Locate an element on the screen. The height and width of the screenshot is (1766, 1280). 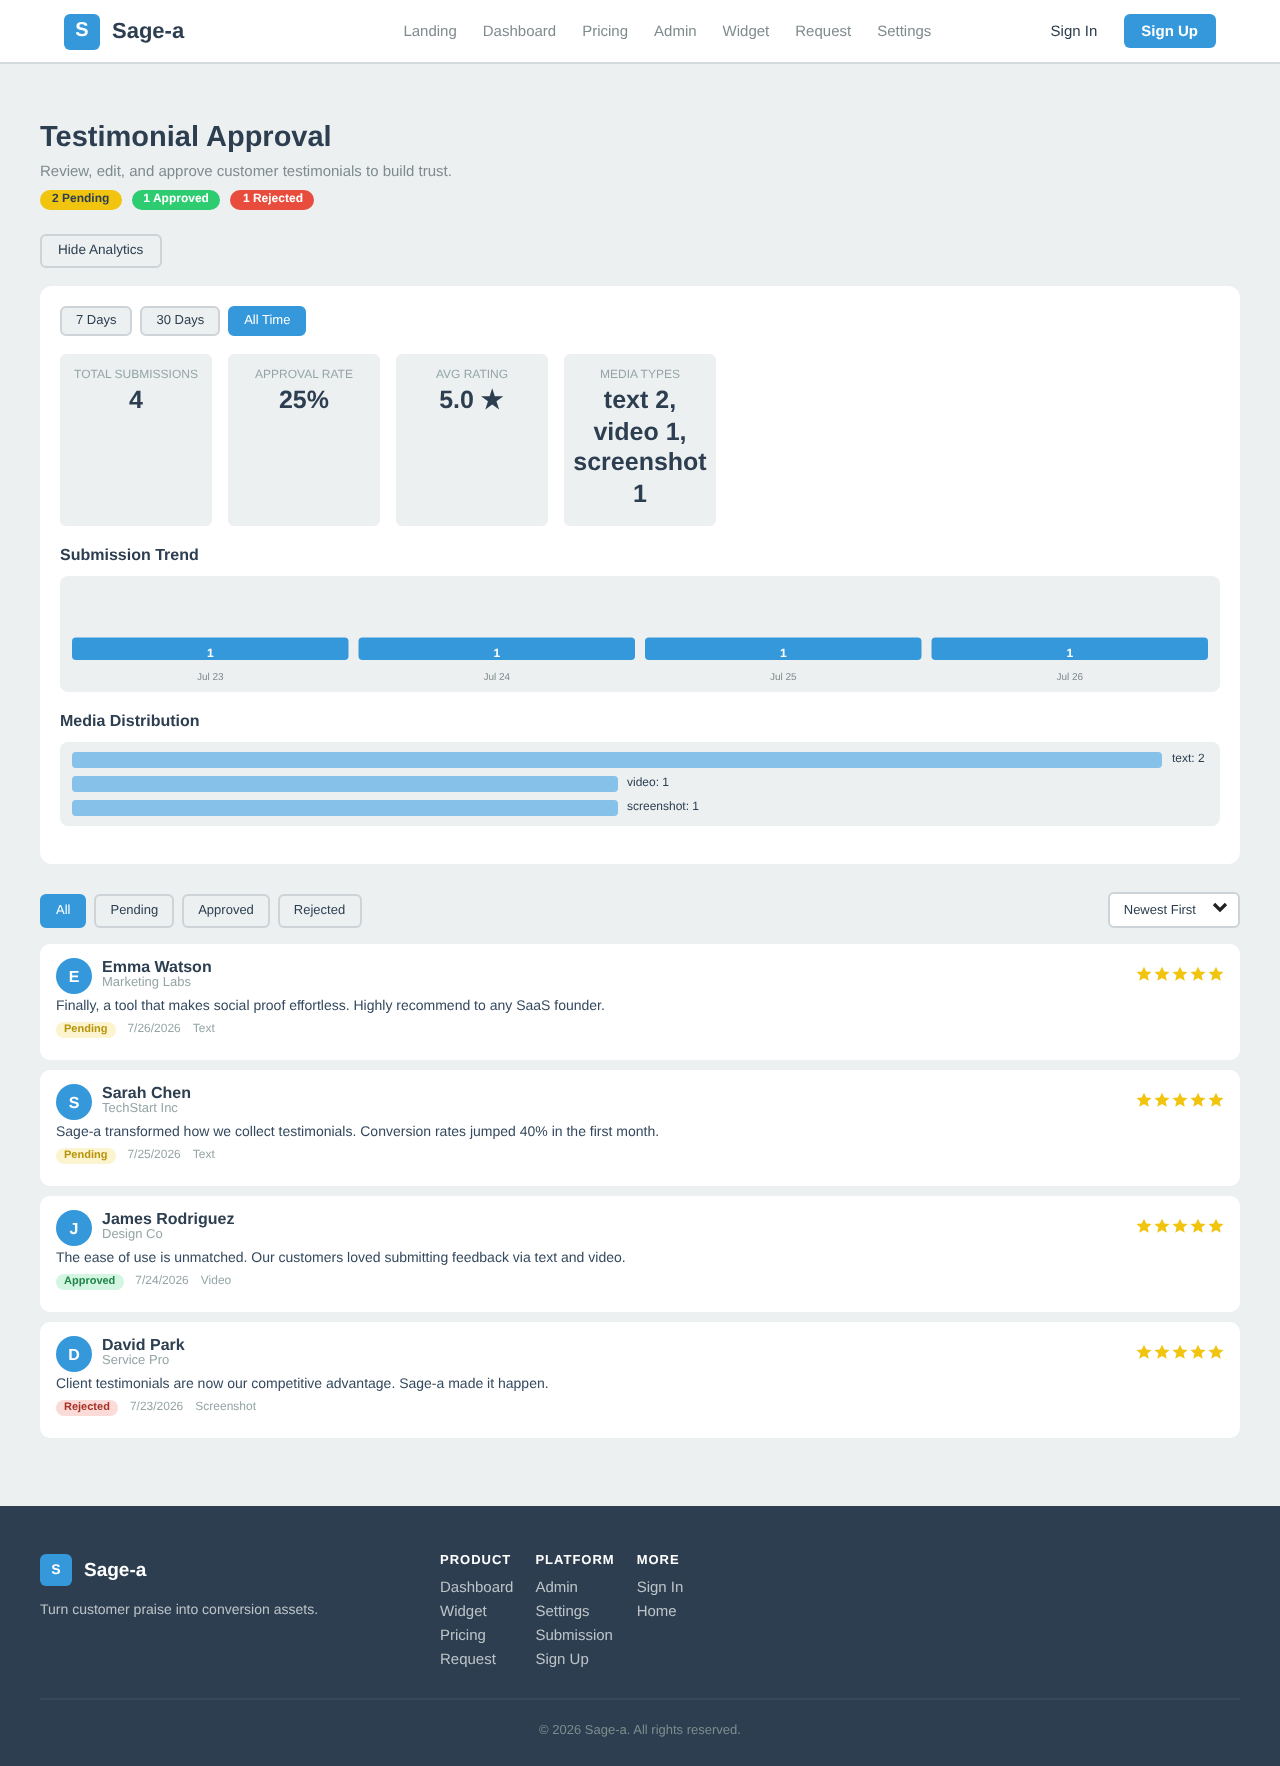
stat-value: 4 is located at coordinates (136, 401).